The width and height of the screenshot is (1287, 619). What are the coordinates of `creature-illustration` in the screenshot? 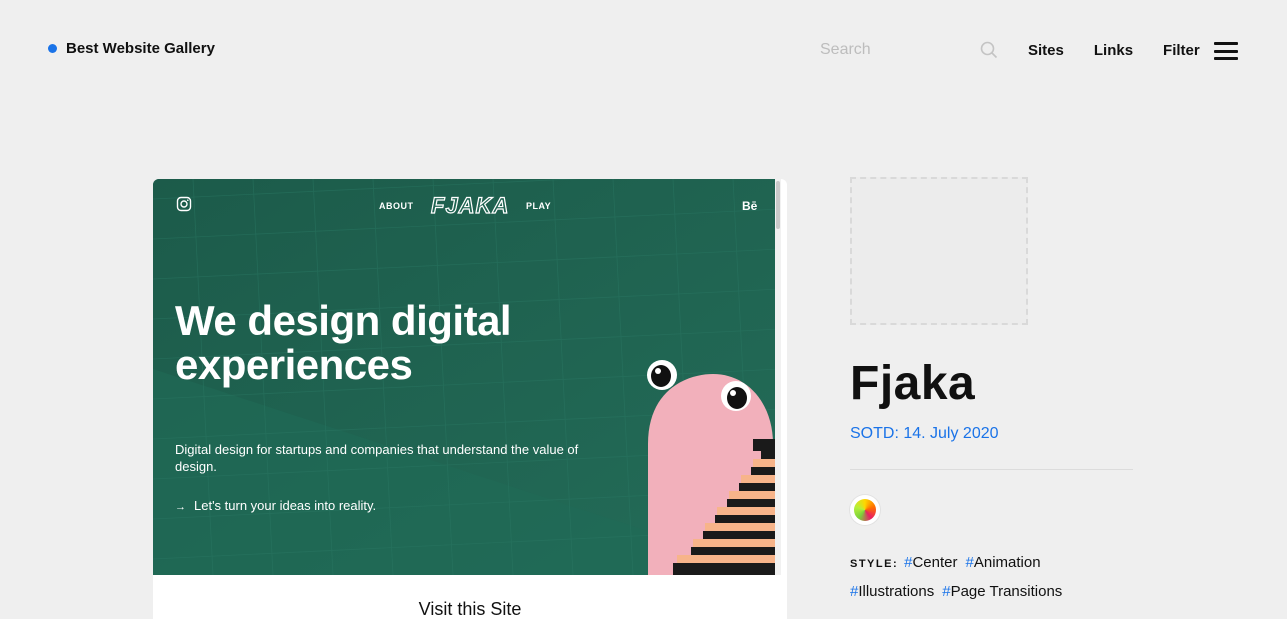 It's located at (714, 467).